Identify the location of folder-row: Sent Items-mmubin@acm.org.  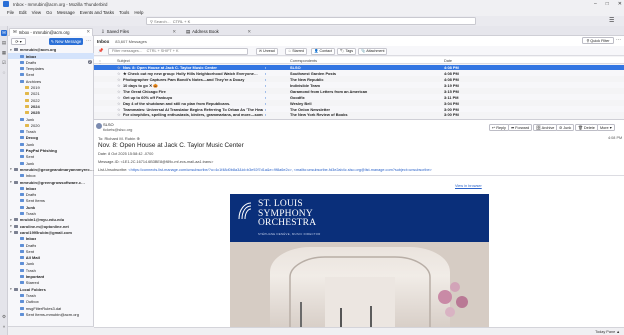
(51, 315).